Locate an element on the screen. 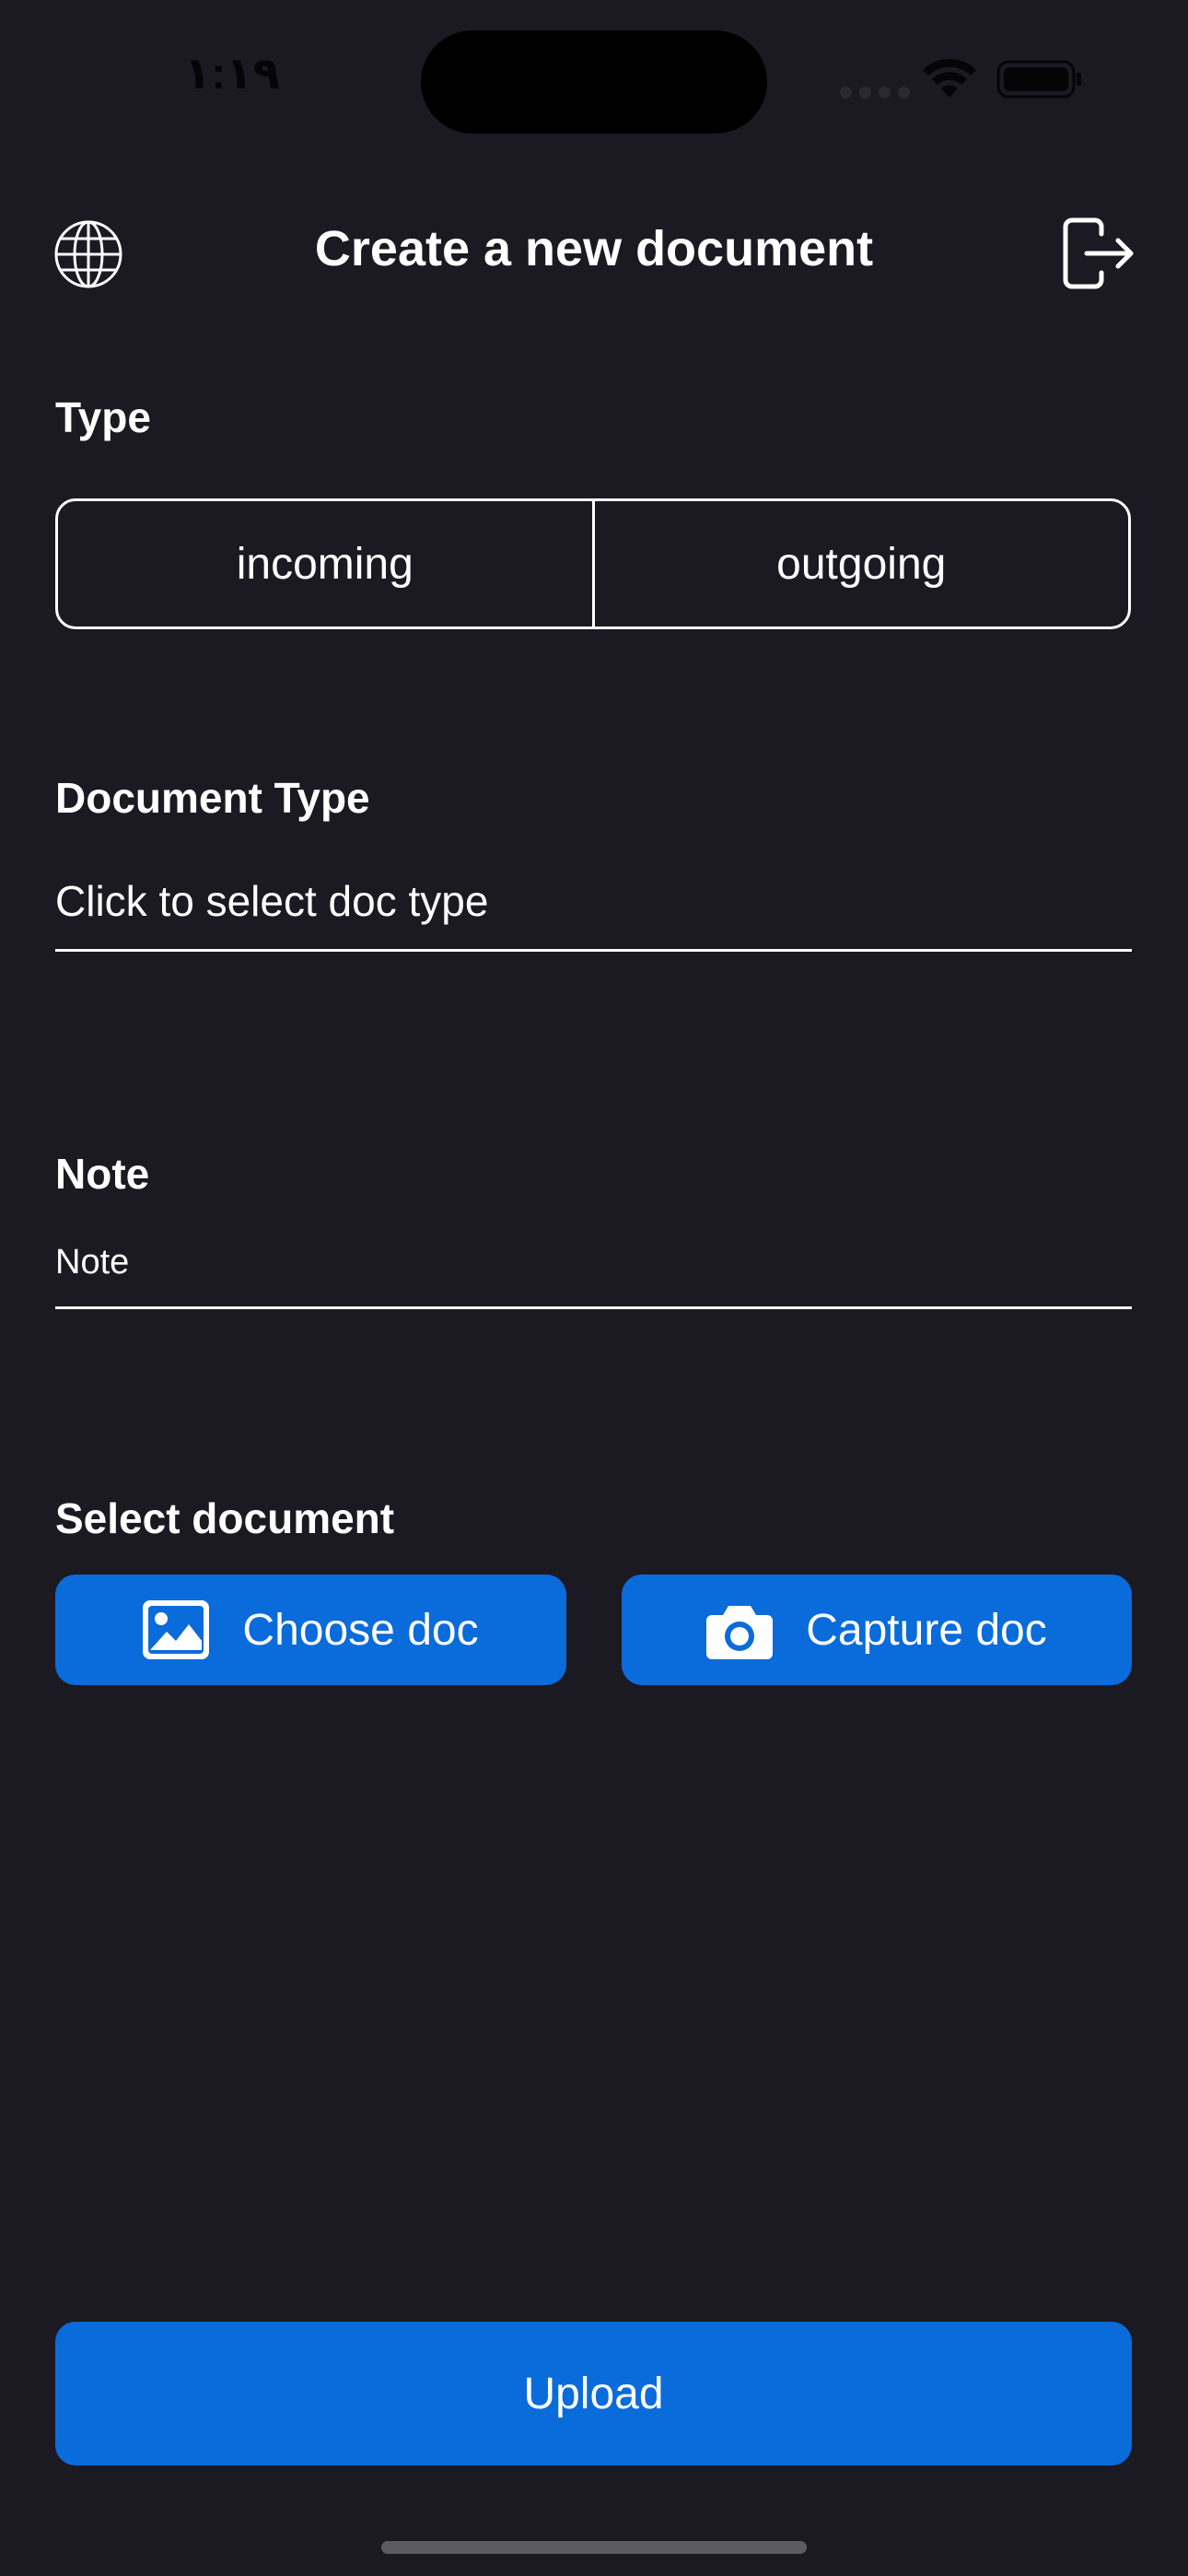 Image resolution: width=1188 pixels, height=2576 pixels. camera-icon is located at coordinates (740, 1632).